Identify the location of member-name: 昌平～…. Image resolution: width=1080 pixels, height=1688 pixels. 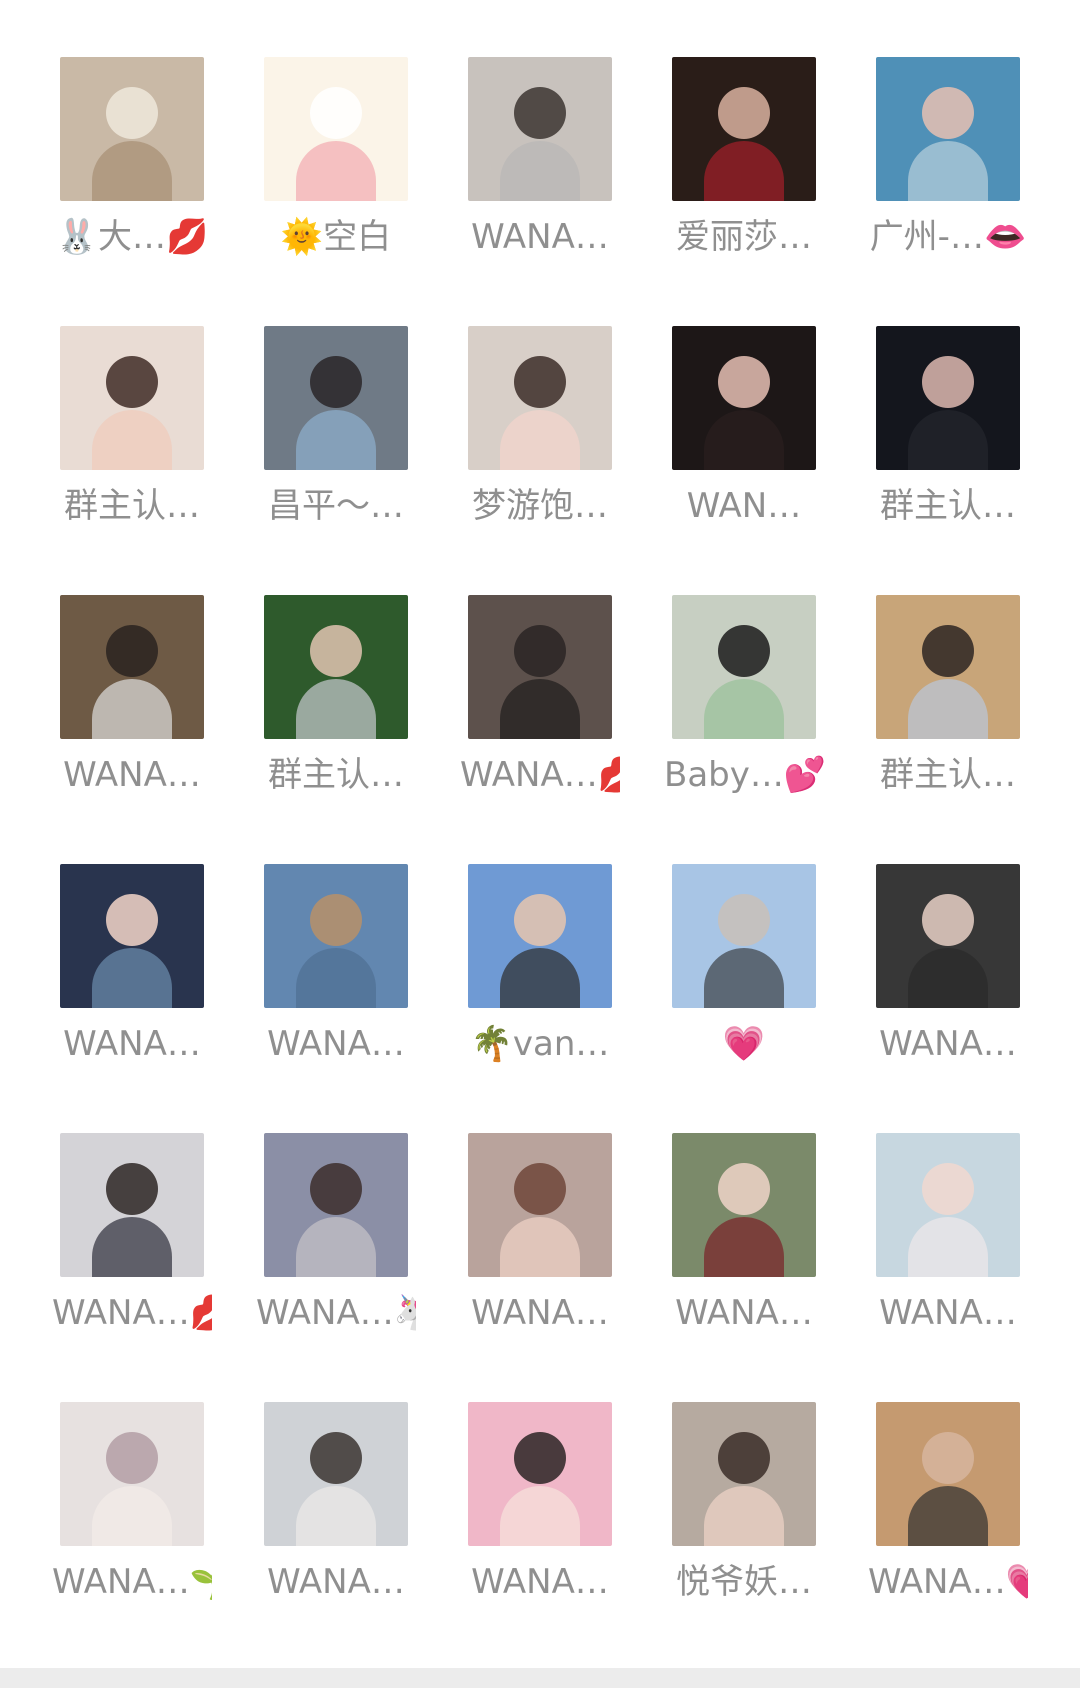
(336, 506).